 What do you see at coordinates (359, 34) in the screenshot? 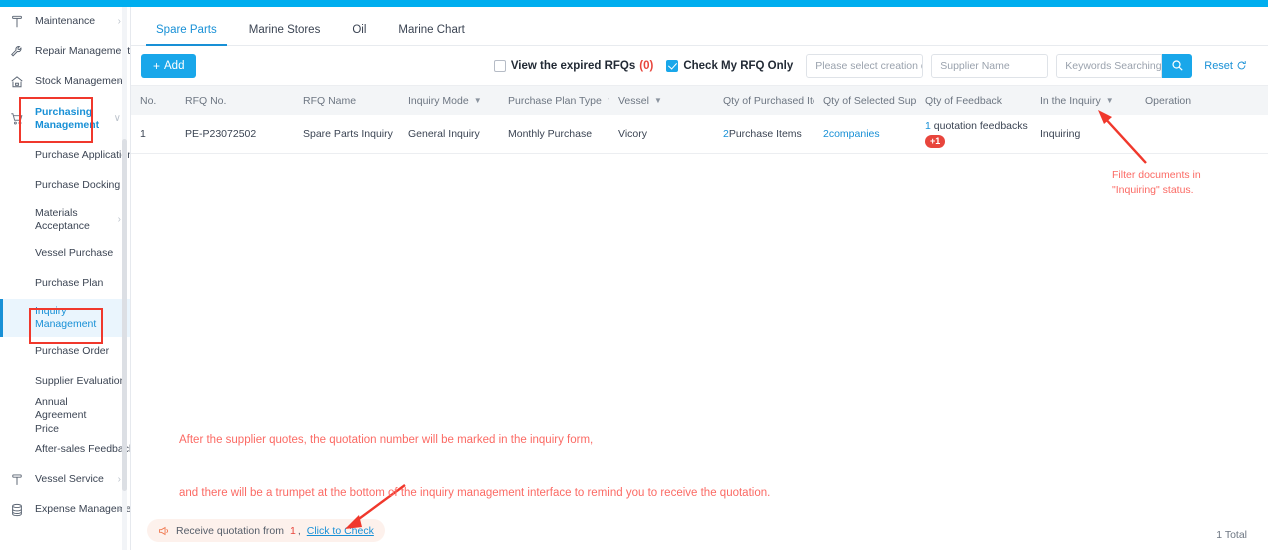
I see `tab-oil: Oil` at bounding box center [359, 34].